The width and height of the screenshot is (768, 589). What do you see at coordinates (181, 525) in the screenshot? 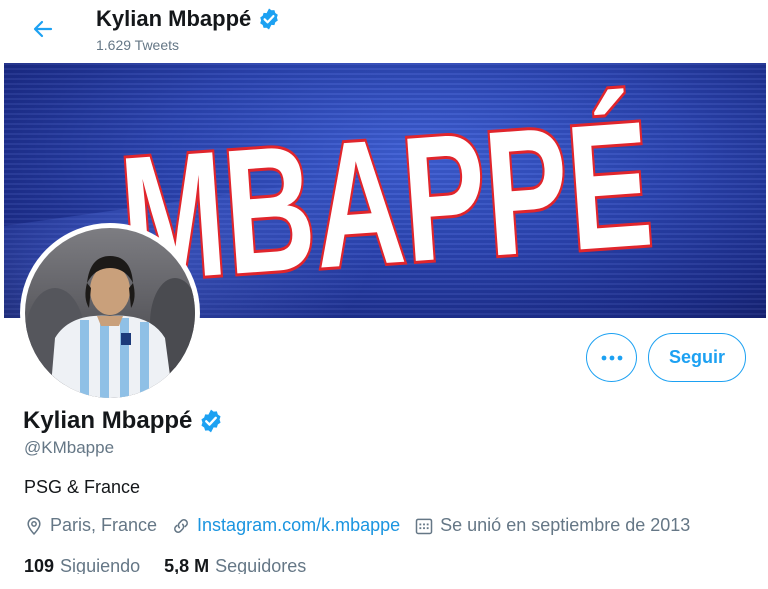
I see `link-icon` at bounding box center [181, 525].